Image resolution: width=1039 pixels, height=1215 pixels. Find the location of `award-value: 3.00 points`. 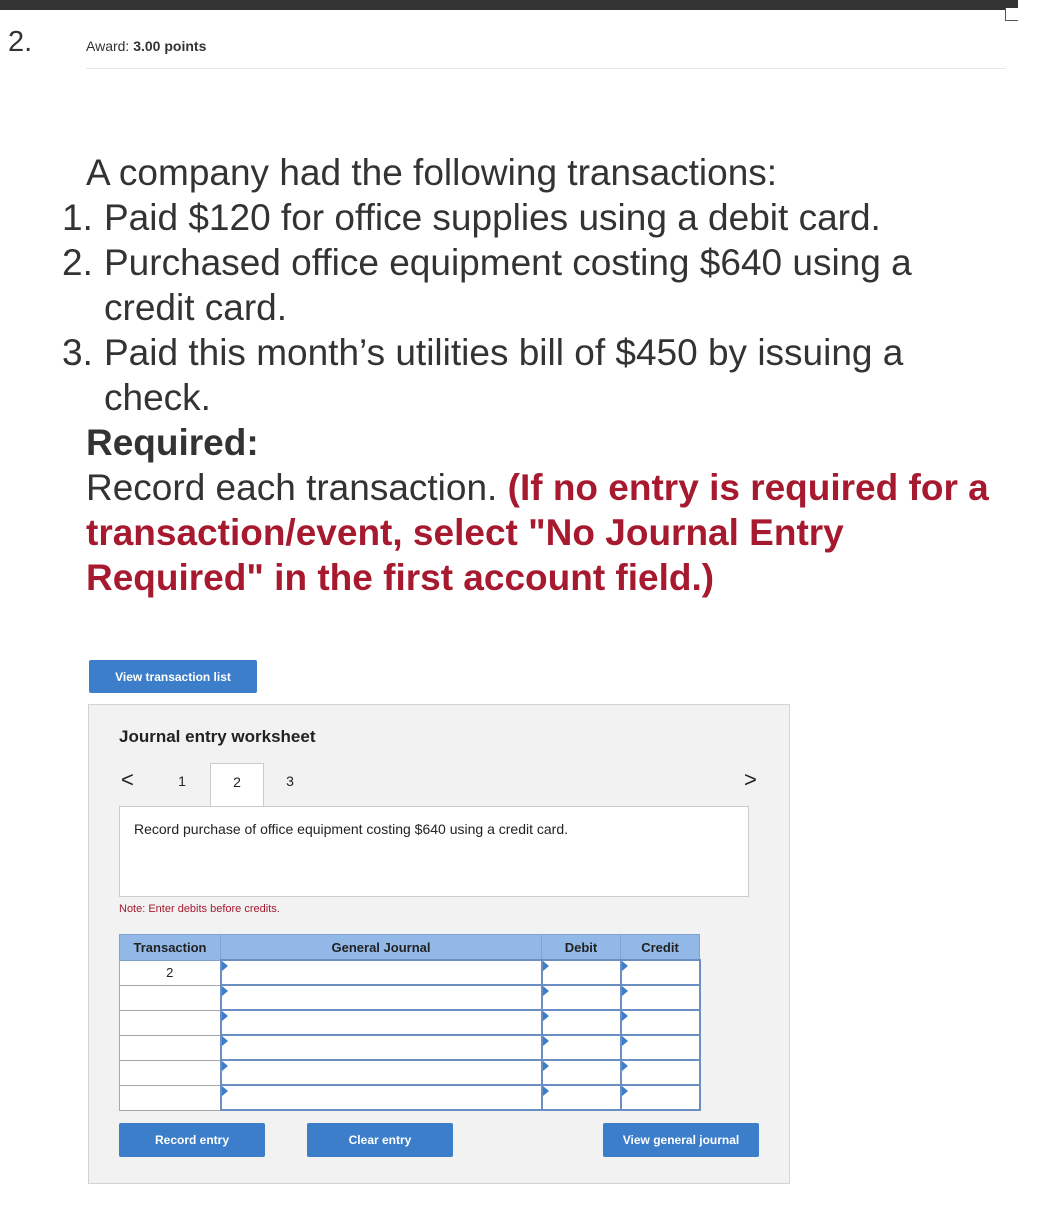

award-value: 3.00 points is located at coordinates (170, 46).